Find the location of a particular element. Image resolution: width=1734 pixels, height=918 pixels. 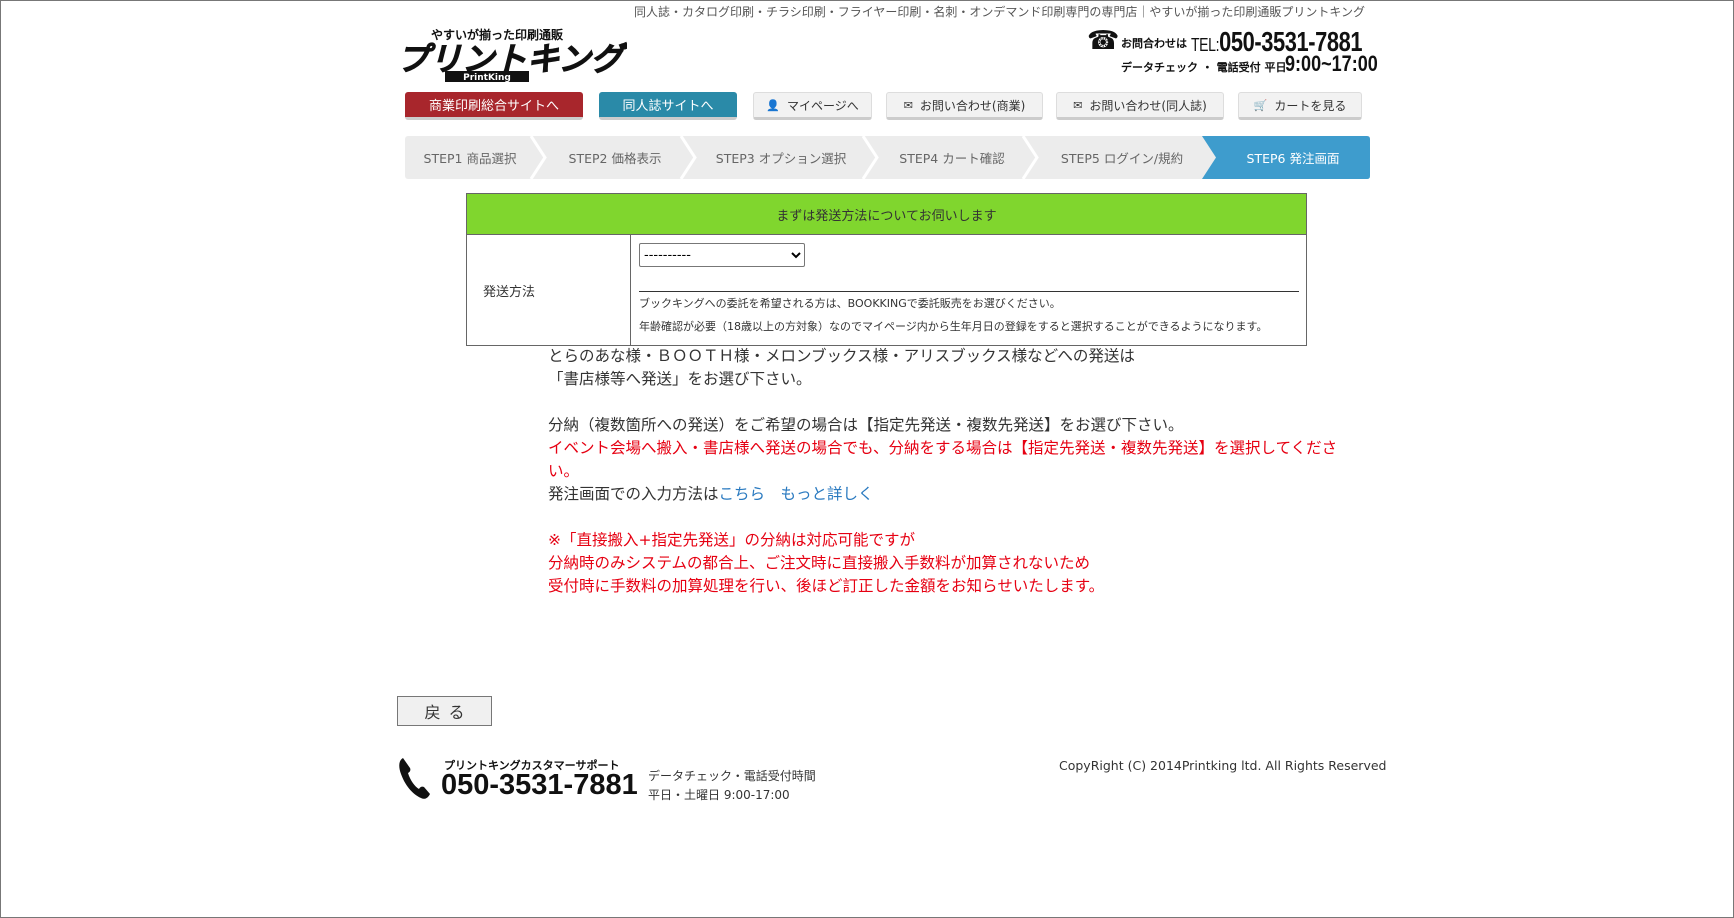

inquiry-business-button: ✉ お問い合わせ(商業) is located at coordinates (964, 106).